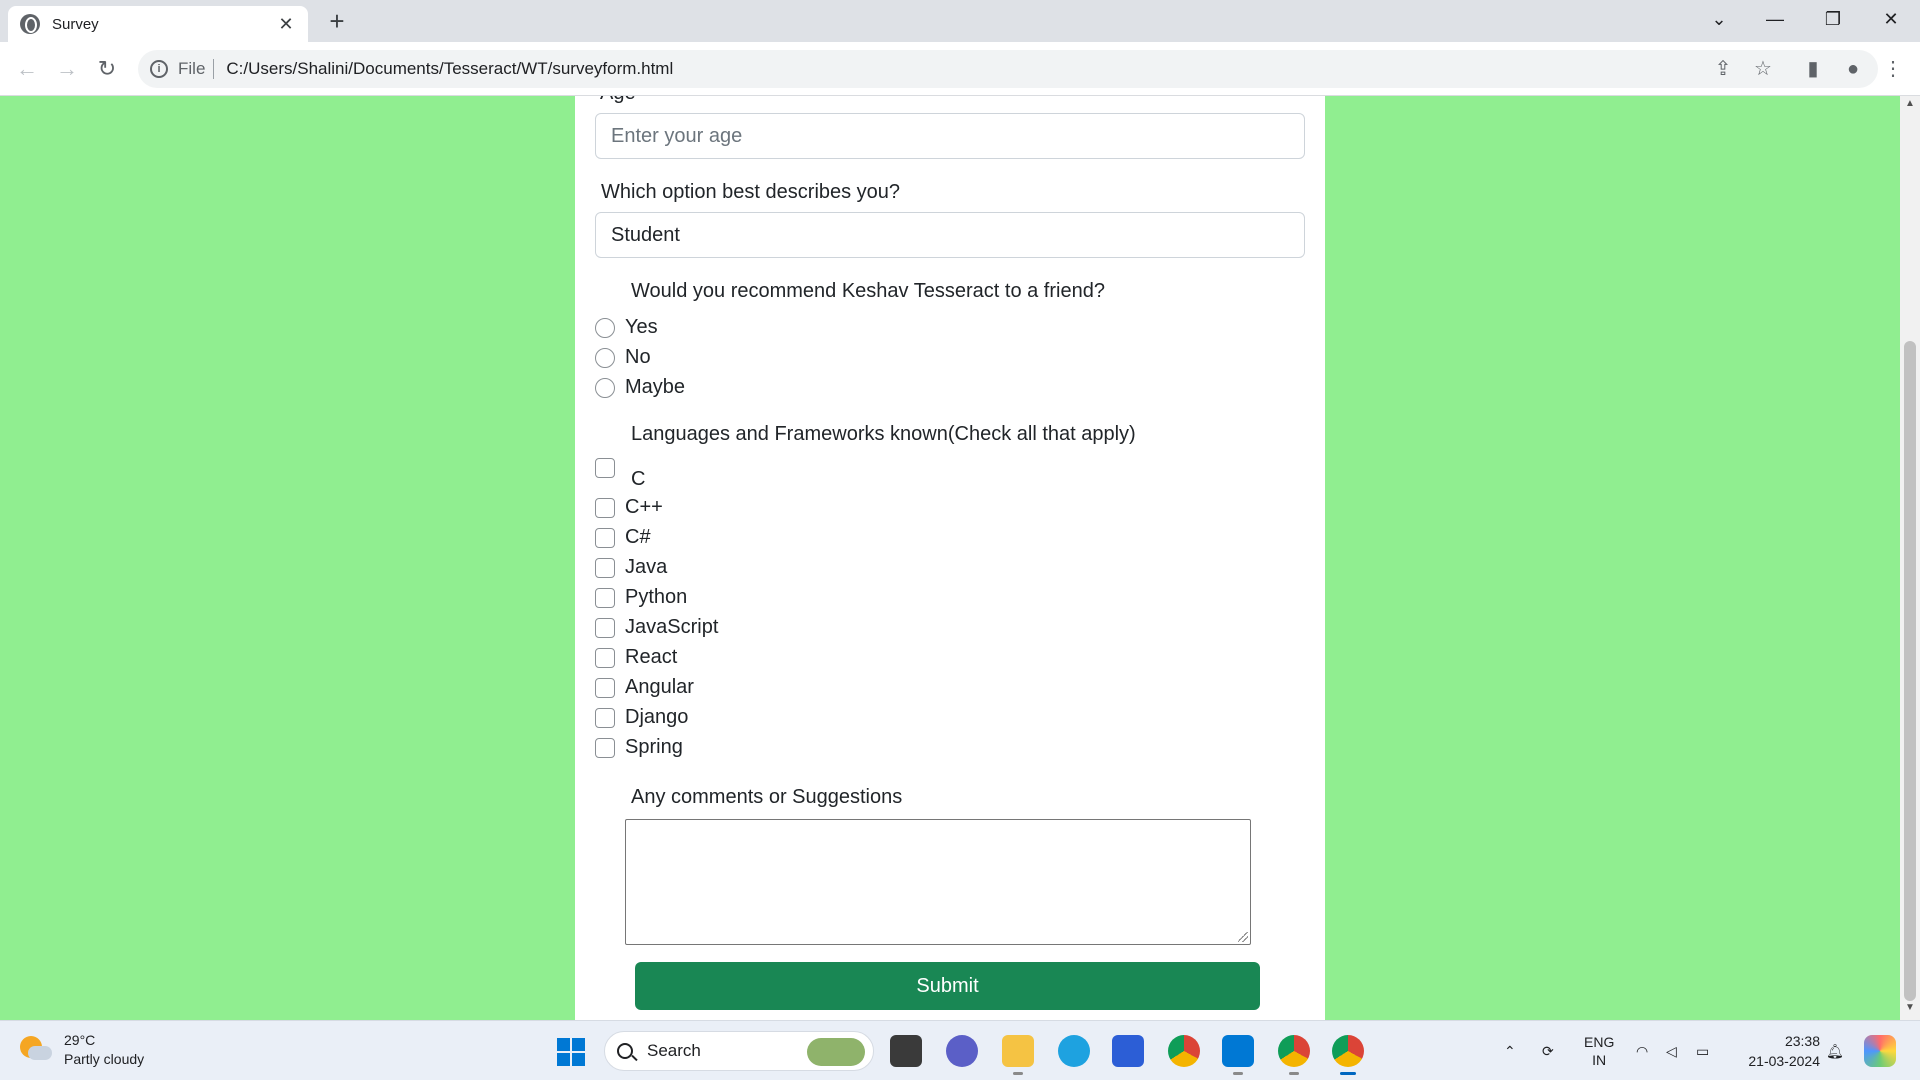 Image resolution: width=1920 pixels, height=1080 pixels. I want to click on restore-button: ❐, so click(1833, 19).